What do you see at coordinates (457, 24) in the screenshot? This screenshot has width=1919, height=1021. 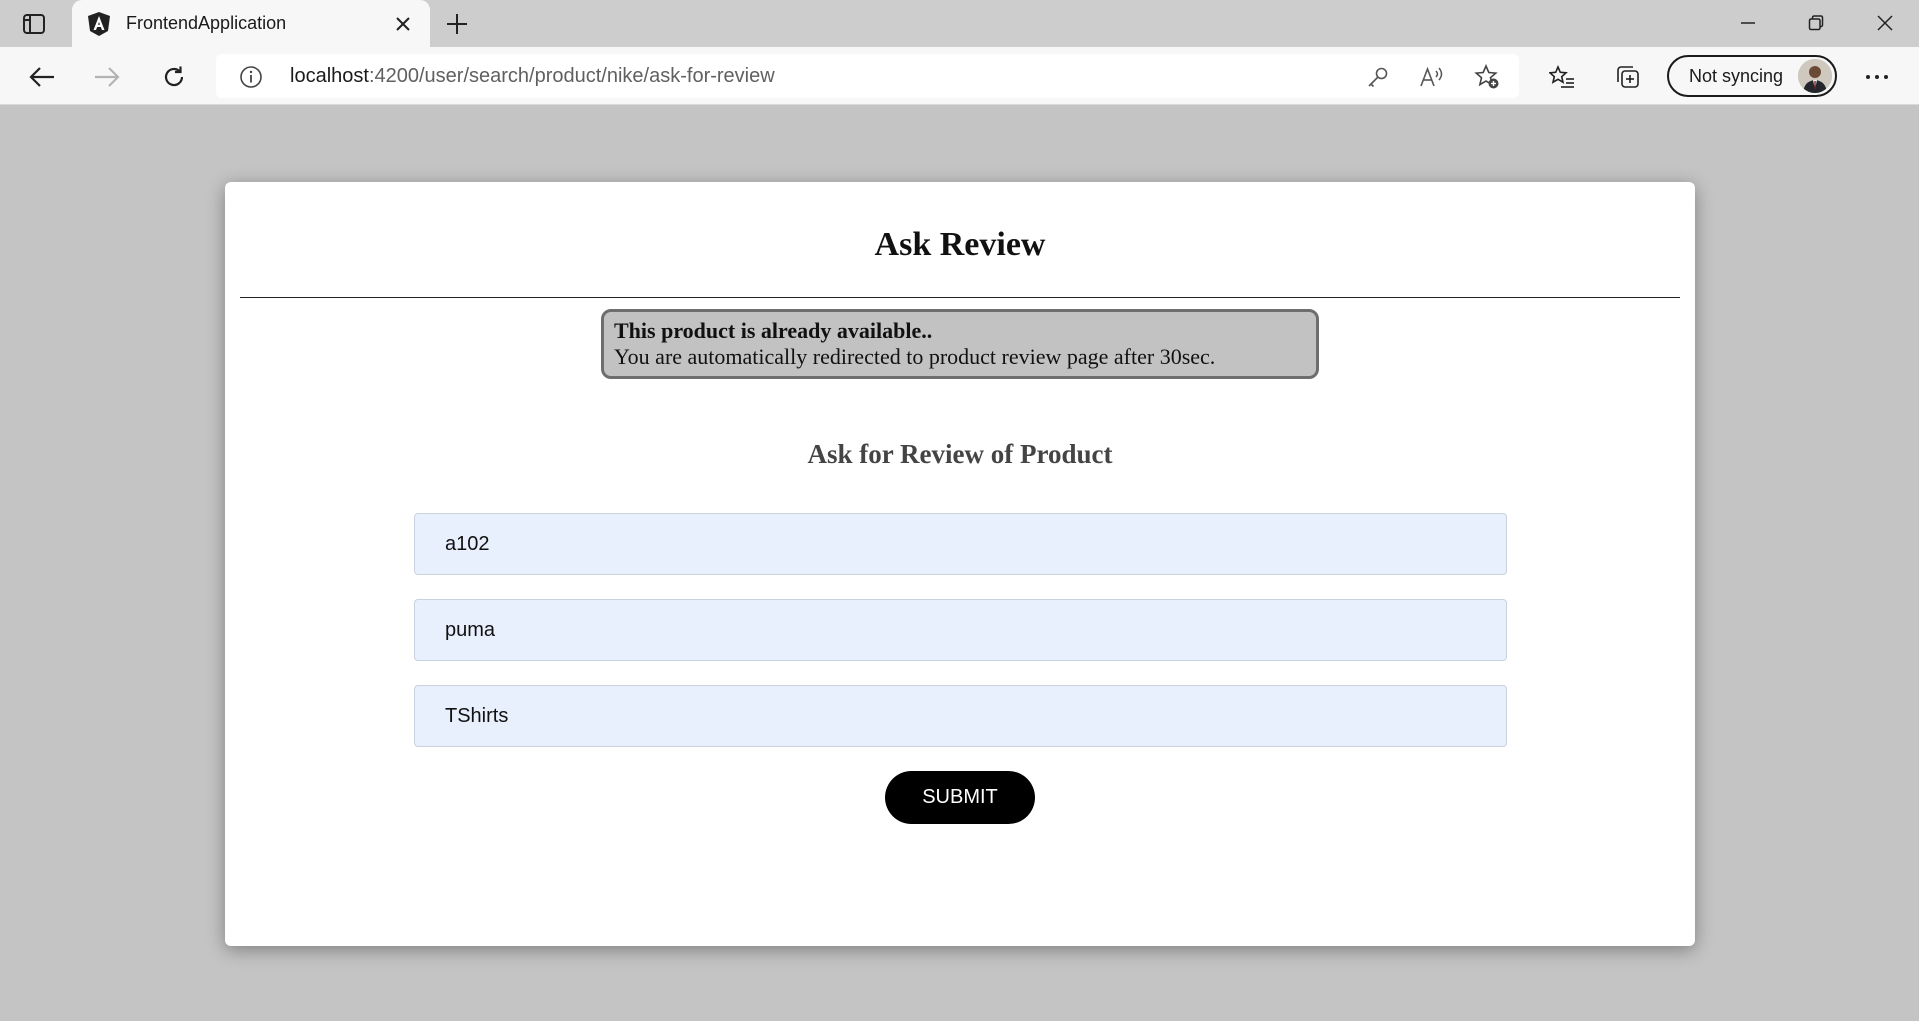 I see `new-tab-icon` at bounding box center [457, 24].